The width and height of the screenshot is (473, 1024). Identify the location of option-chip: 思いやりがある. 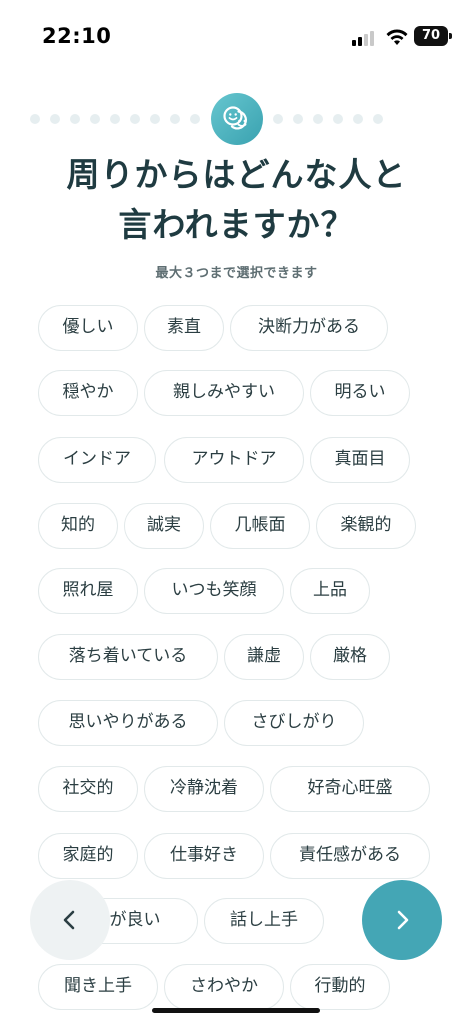
(128, 723).